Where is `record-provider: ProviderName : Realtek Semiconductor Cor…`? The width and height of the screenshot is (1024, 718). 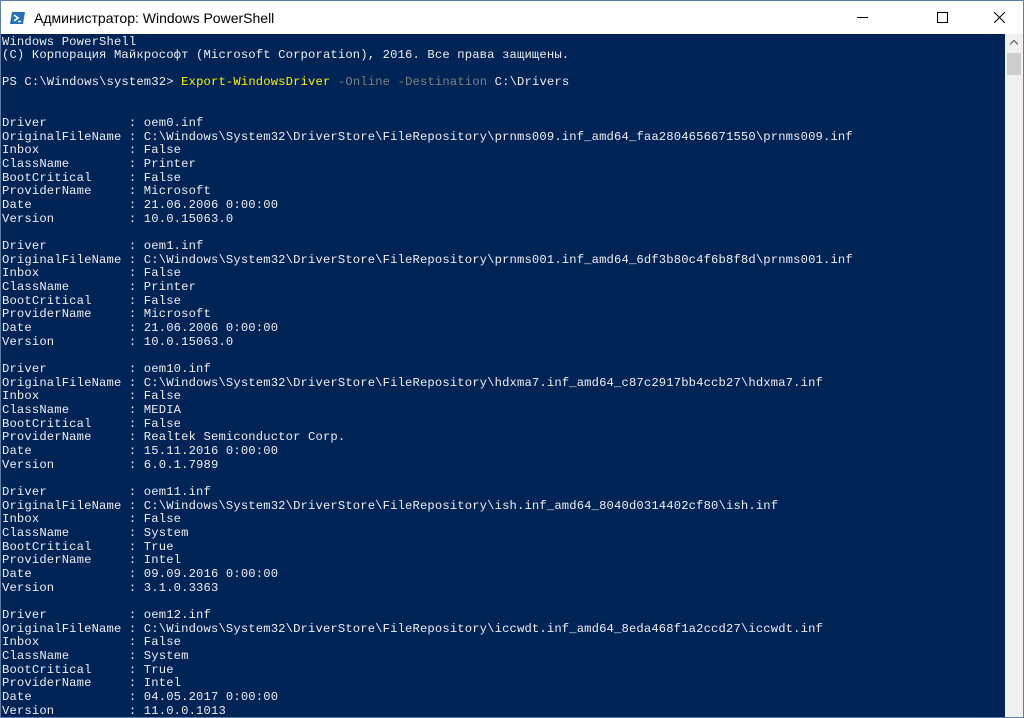 record-provider: ProviderName : Realtek Semiconductor Cor… is located at coordinates (174, 437).